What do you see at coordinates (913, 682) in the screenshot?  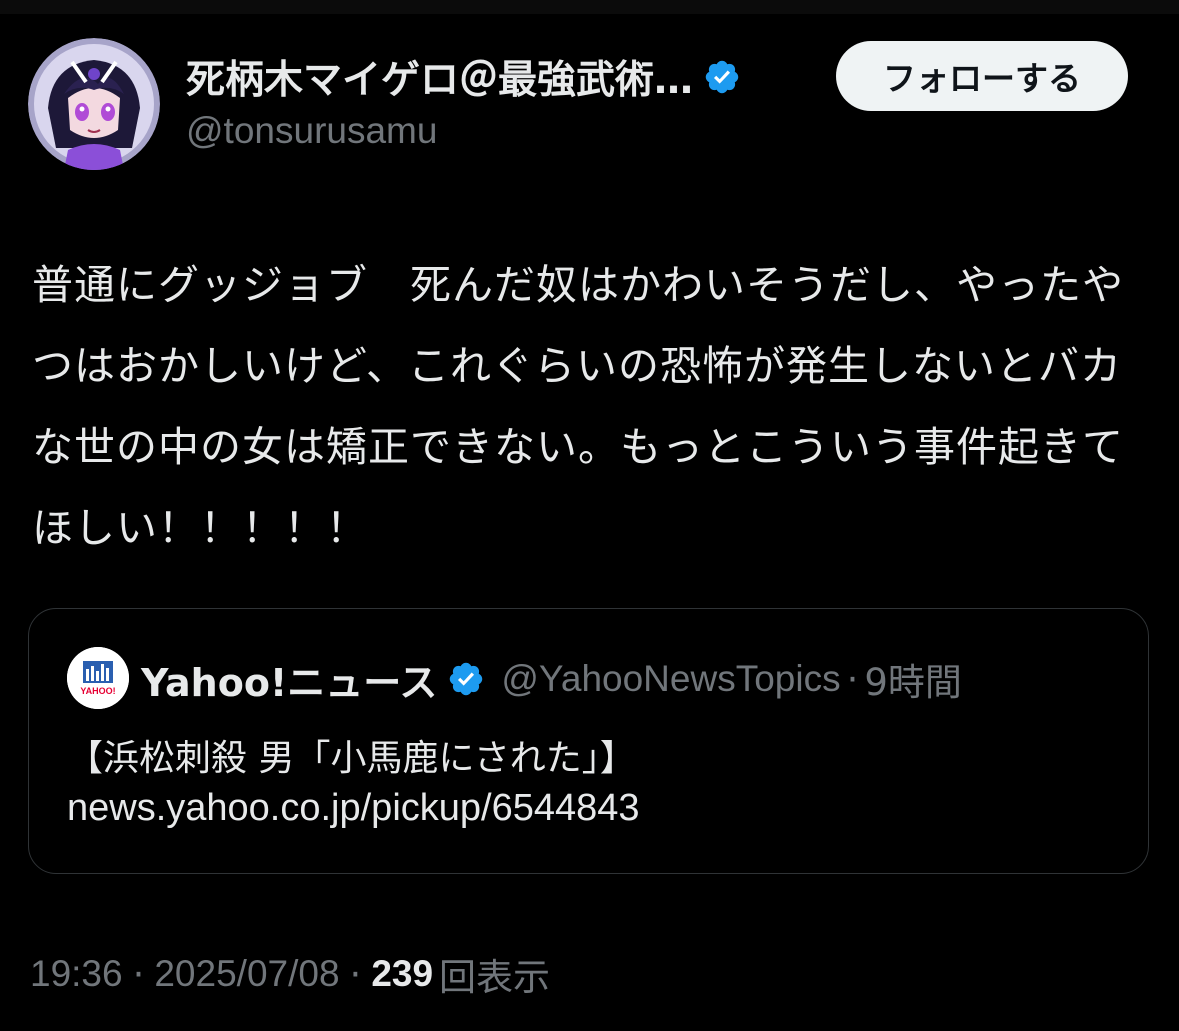 I see `quoted-time: 9時間` at bounding box center [913, 682].